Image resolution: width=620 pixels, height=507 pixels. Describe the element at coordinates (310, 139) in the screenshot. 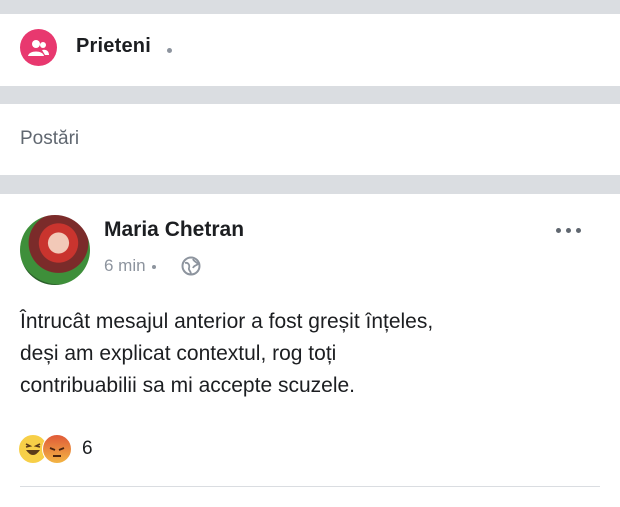

I see `posts-section: Postări` at that location.